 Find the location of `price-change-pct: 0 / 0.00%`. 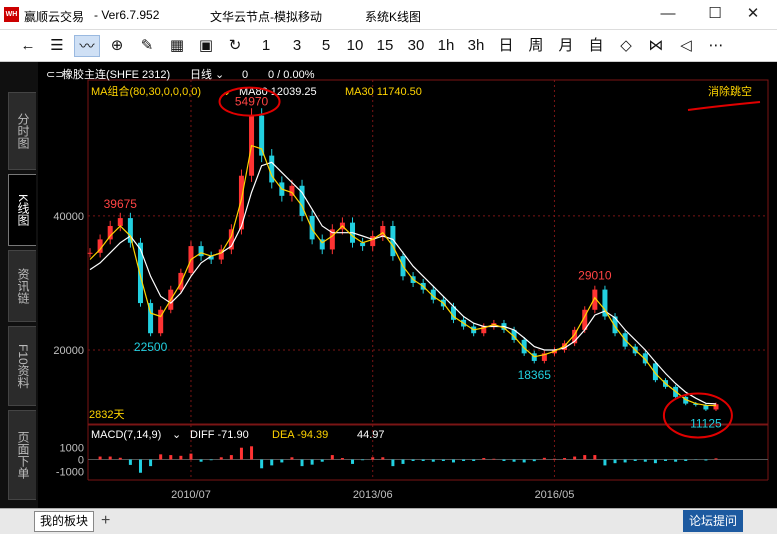

price-change-pct: 0 / 0.00% is located at coordinates (291, 75).